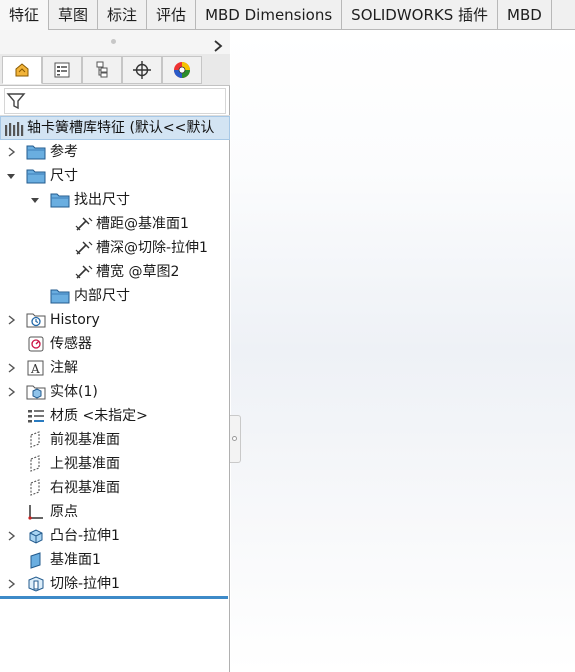  Describe the element at coordinates (64, 176) in the screenshot. I see `tree-item-label: 尺寸` at that location.